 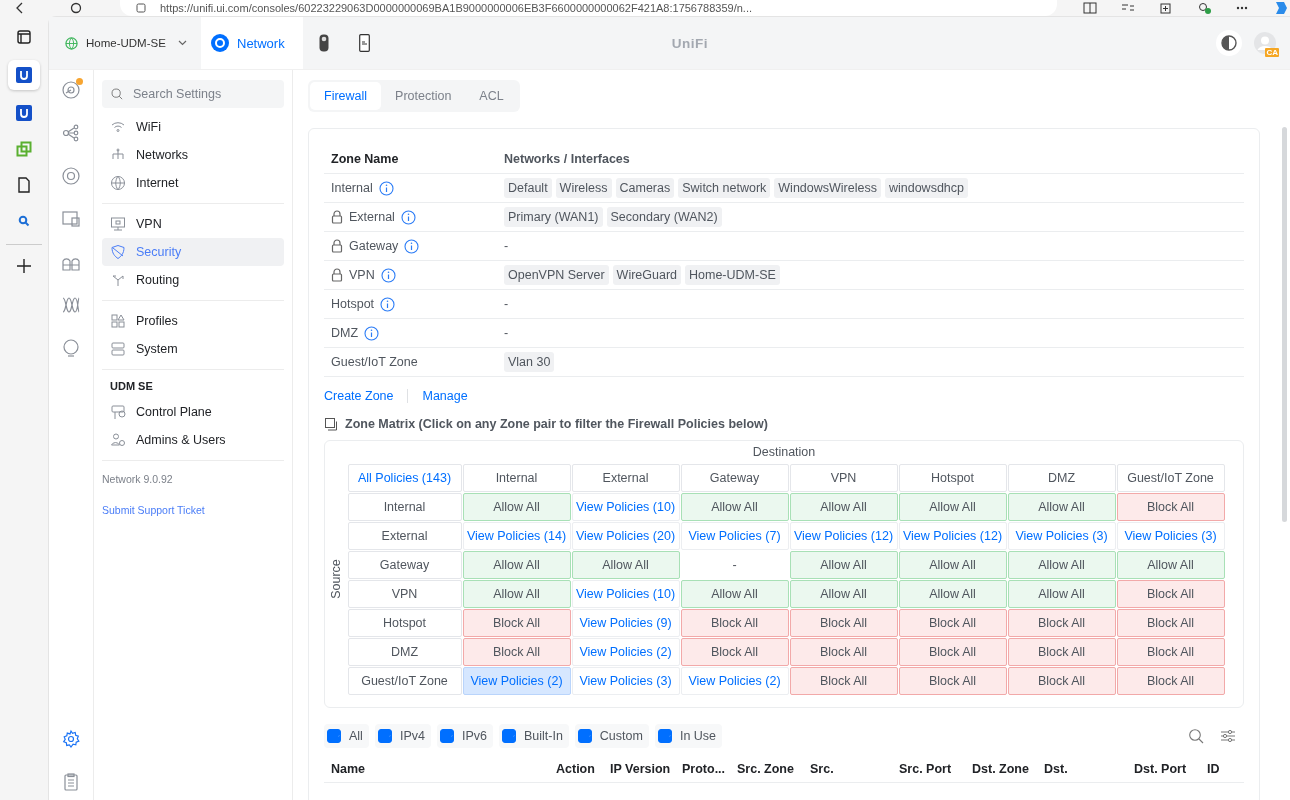 What do you see at coordinates (193, 127) in the screenshot?
I see `settings-nav-item: WiFi` at bounding box center [193, 127].